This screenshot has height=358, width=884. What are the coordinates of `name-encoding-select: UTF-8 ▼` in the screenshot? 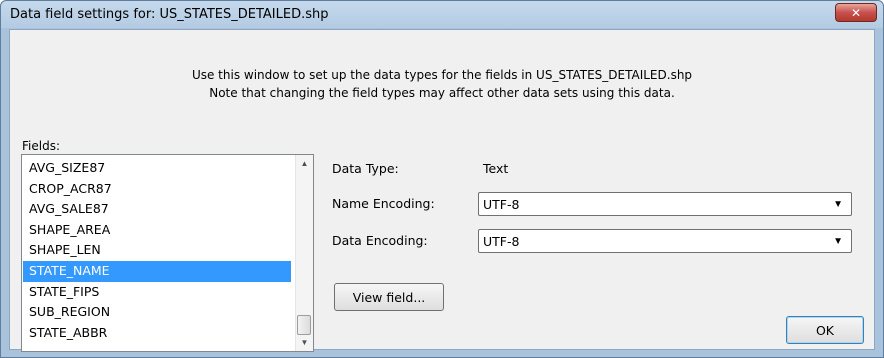 It's located at (665, 204).